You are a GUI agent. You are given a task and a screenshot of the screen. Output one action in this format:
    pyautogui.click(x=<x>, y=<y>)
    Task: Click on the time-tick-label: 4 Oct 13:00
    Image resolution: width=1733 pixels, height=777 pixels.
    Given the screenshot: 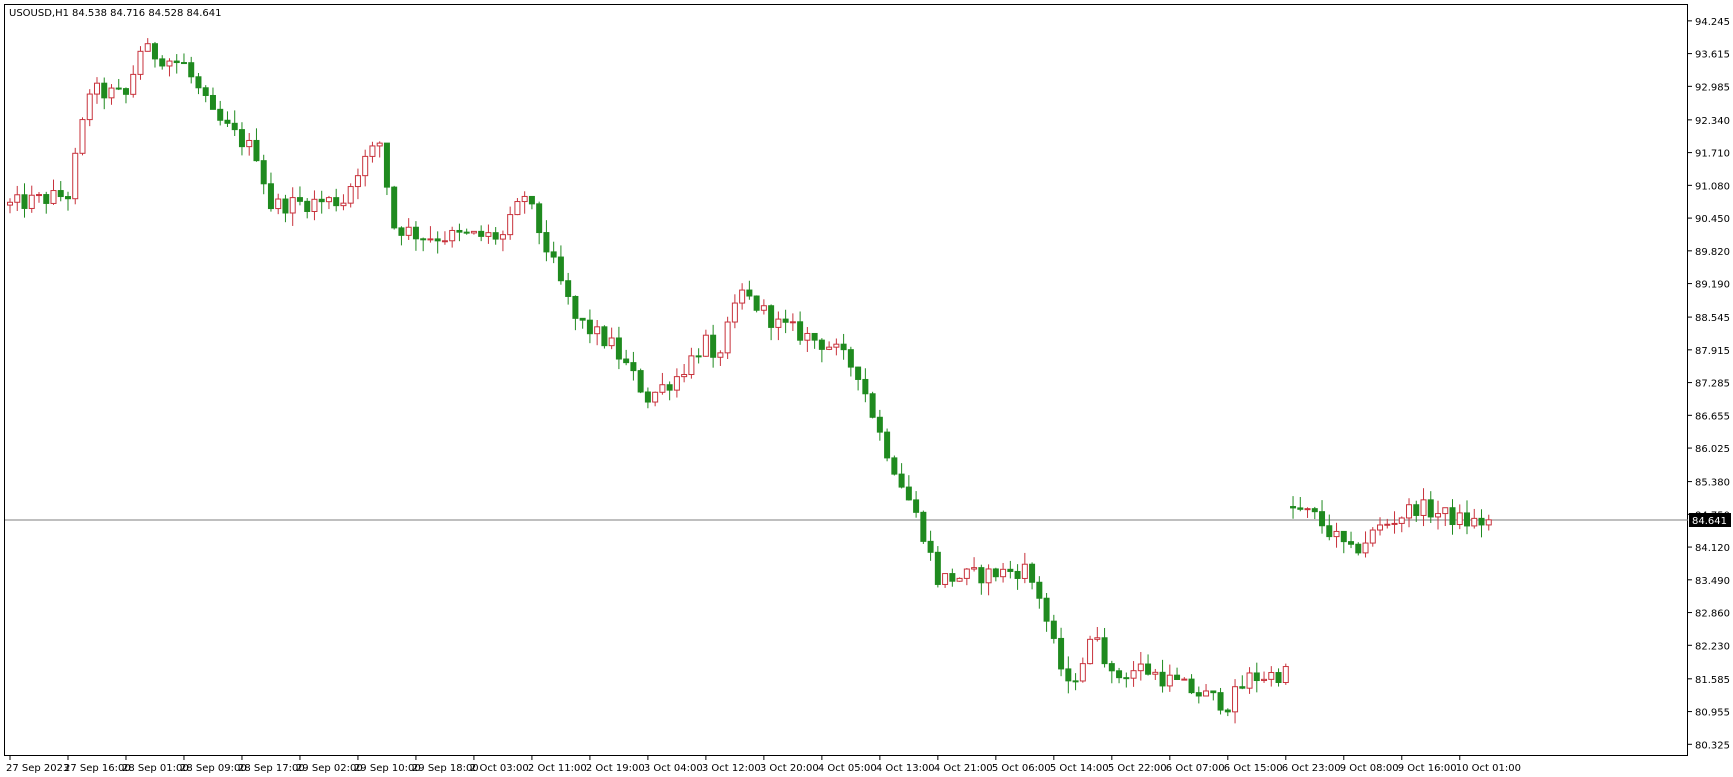 What is the action you would take?
    pyautogui.click(x=905, y=768)
    